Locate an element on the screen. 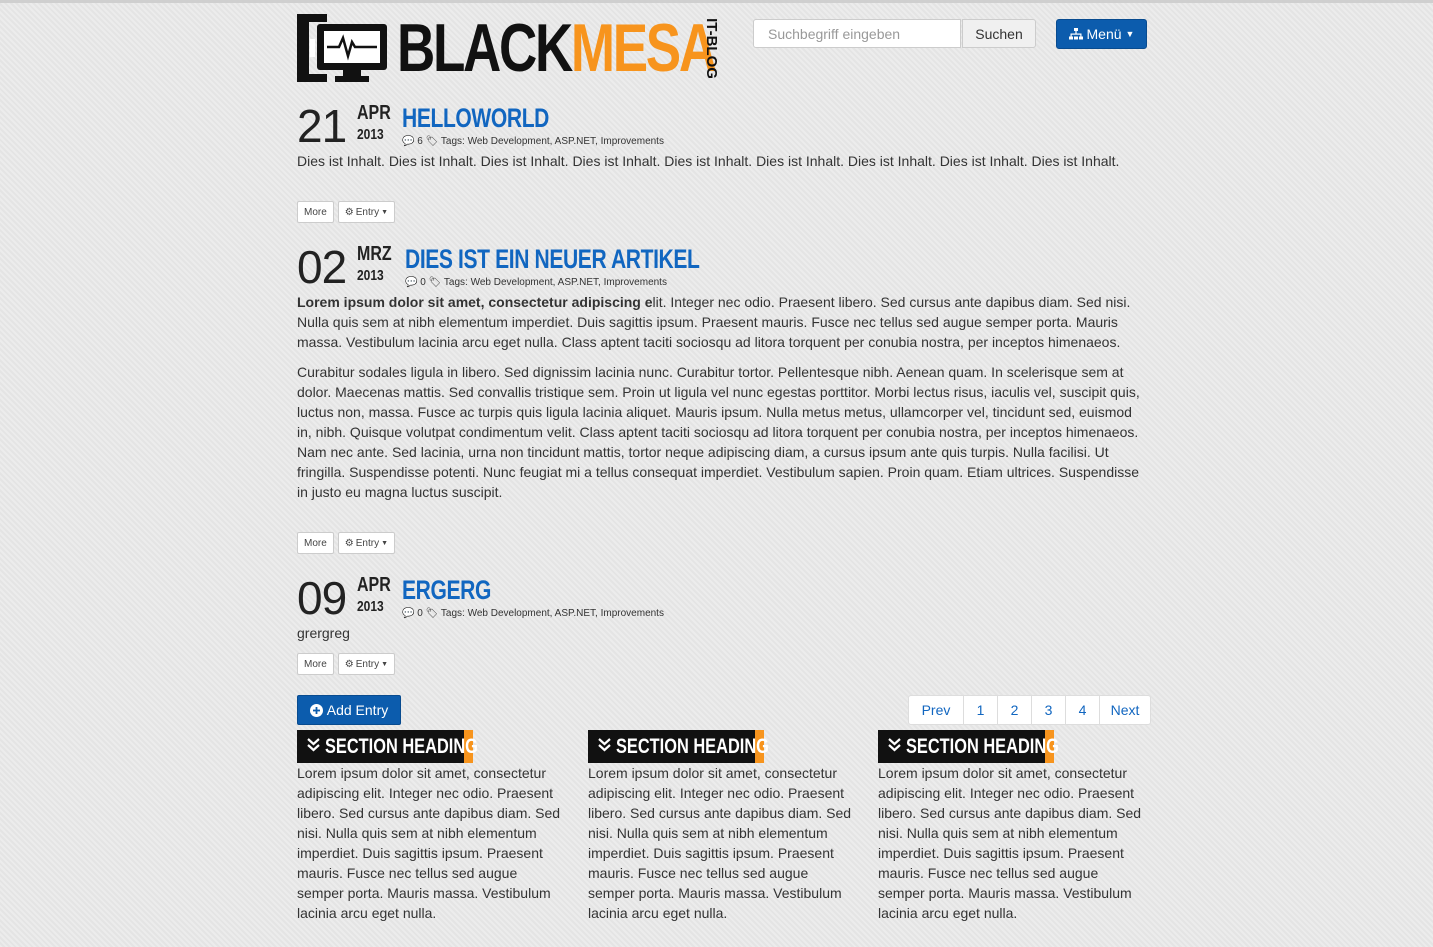  post-date-day: 02 is located at coordinates (322, 267).